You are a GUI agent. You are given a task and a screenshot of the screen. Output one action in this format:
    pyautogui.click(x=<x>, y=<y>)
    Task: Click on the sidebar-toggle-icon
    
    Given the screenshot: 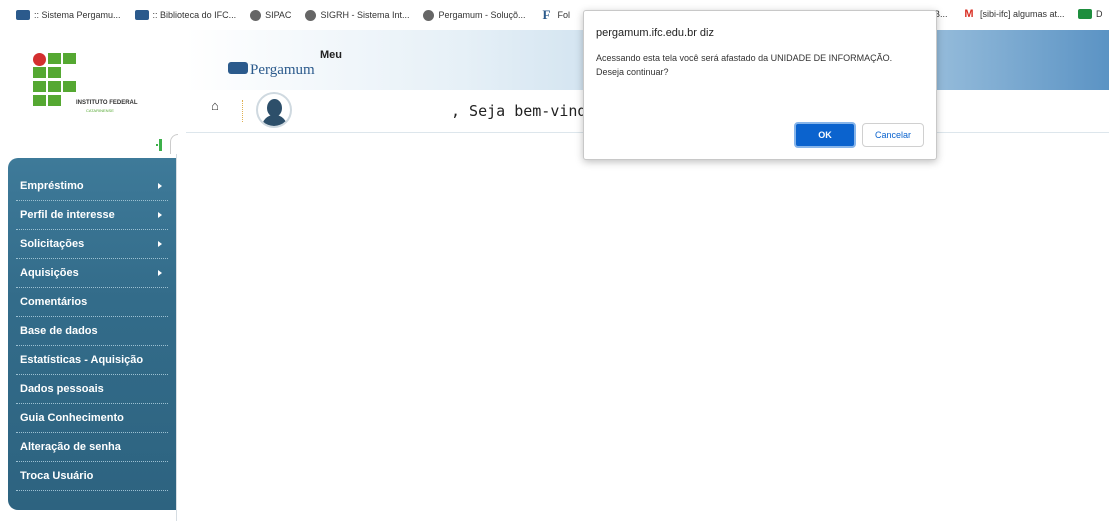 What is the action you would take?
    pyautogui.click(x=159, y=145)
    